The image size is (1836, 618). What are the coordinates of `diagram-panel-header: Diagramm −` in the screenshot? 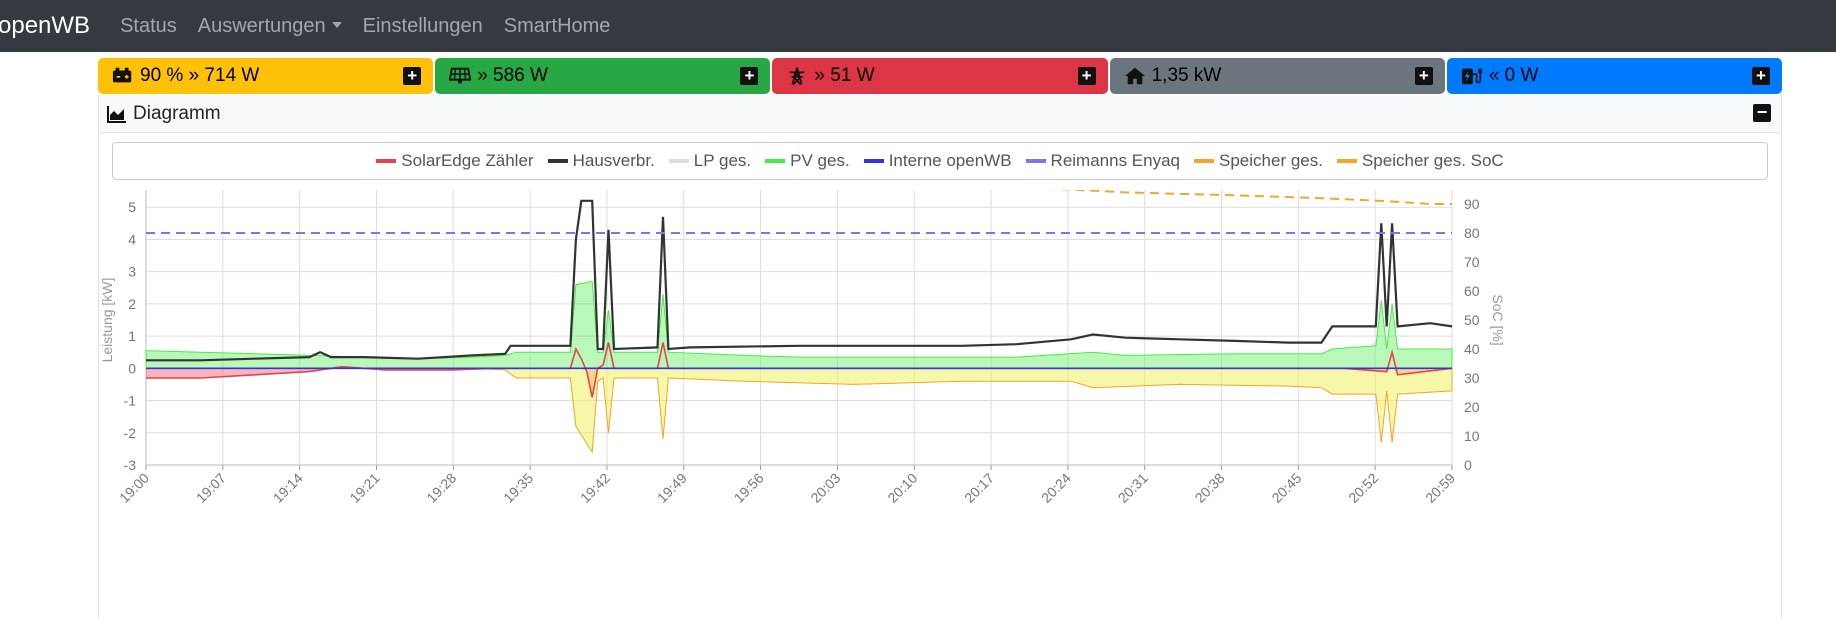 It's located at (940, 114).